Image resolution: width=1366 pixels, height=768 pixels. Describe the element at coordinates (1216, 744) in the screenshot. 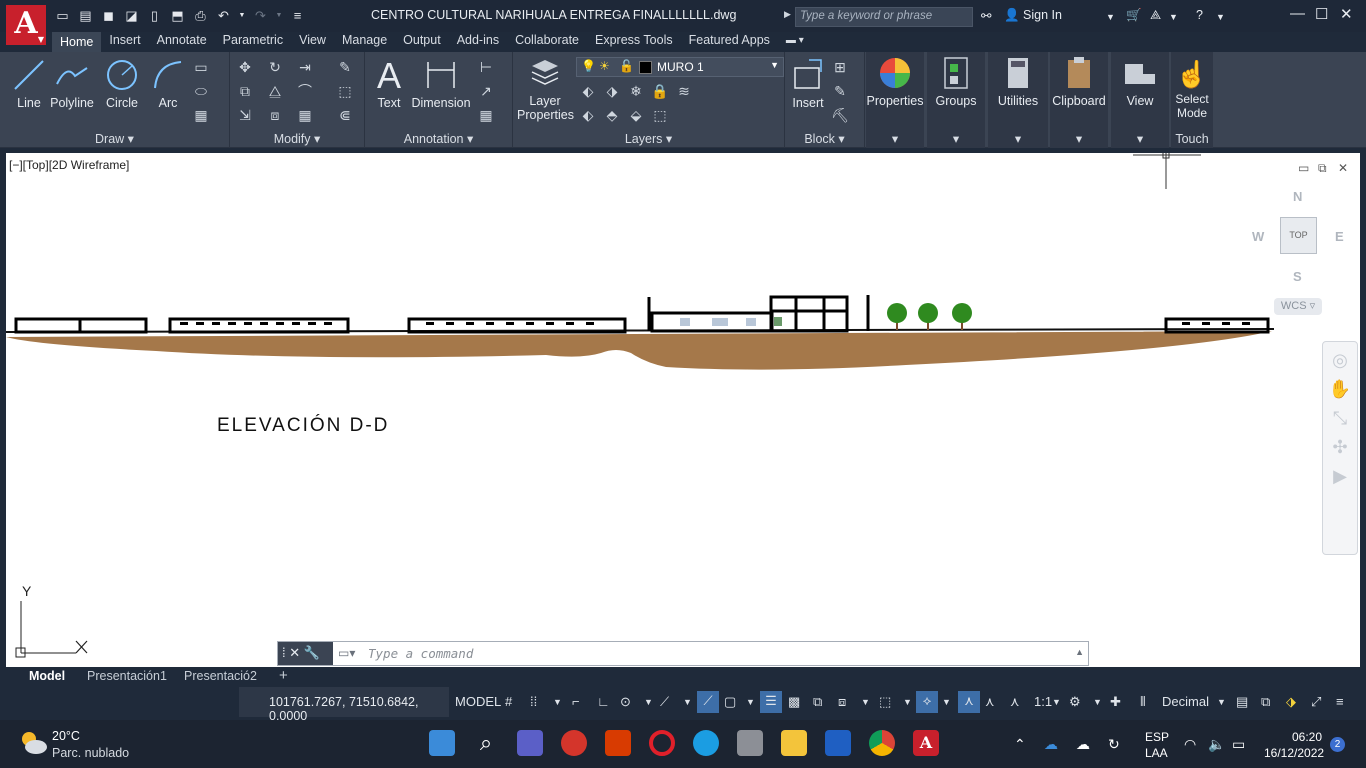

I see `volume-icon: 🔈` at that location.